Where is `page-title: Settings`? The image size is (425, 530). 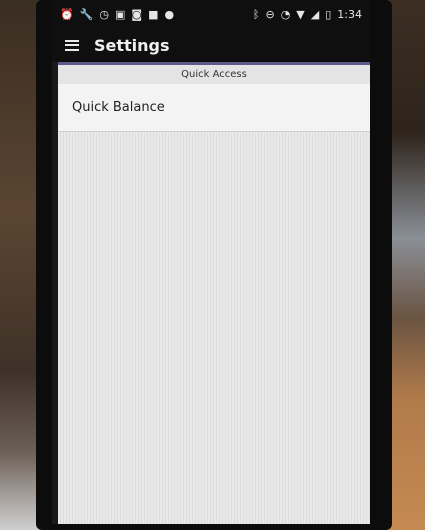
page-title: Settings is located at coordinates (132, 45).